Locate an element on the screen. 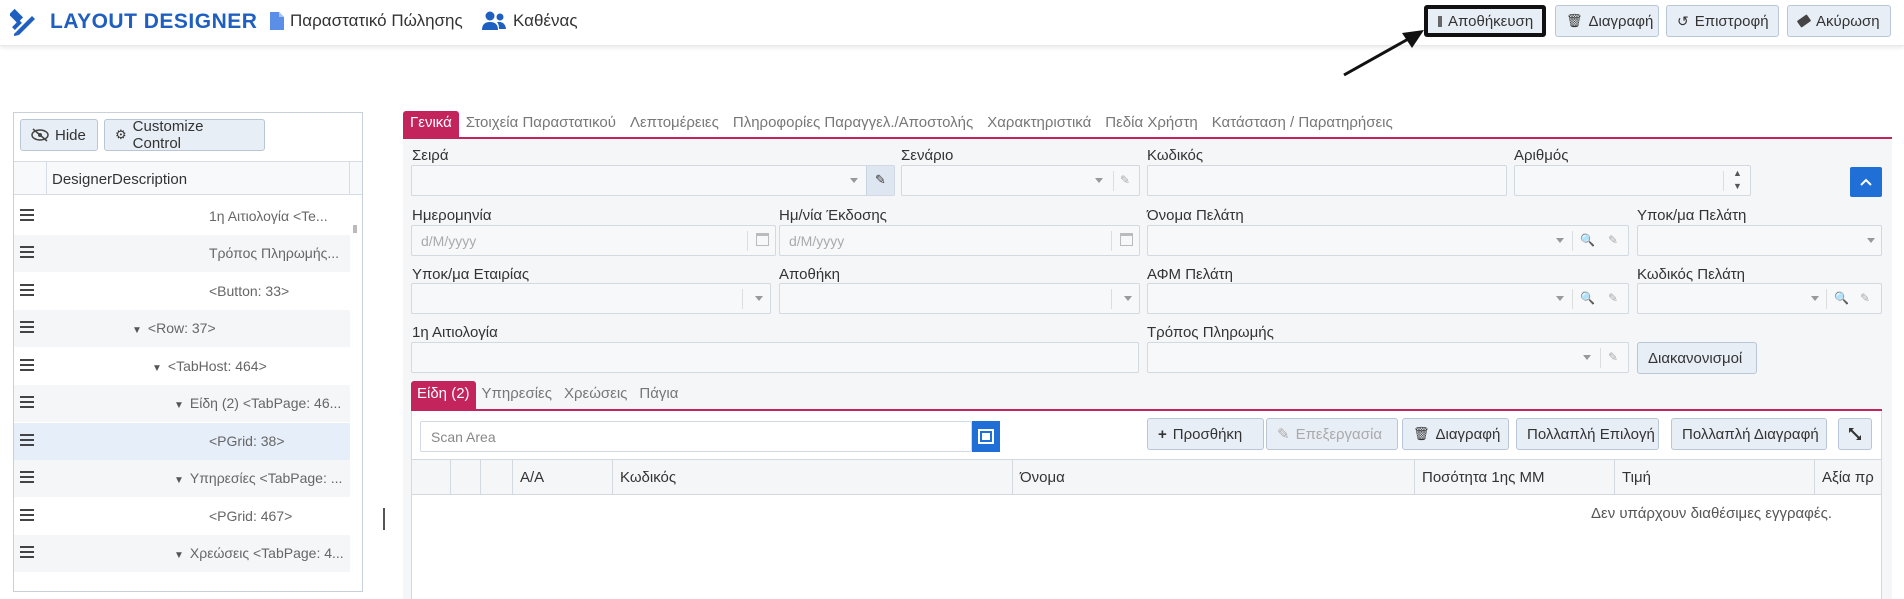 The height and width of the screenshot is (599, 1904). edit-item-button: ✎ Επεξεργασία is located at coordinates (1332, 434).